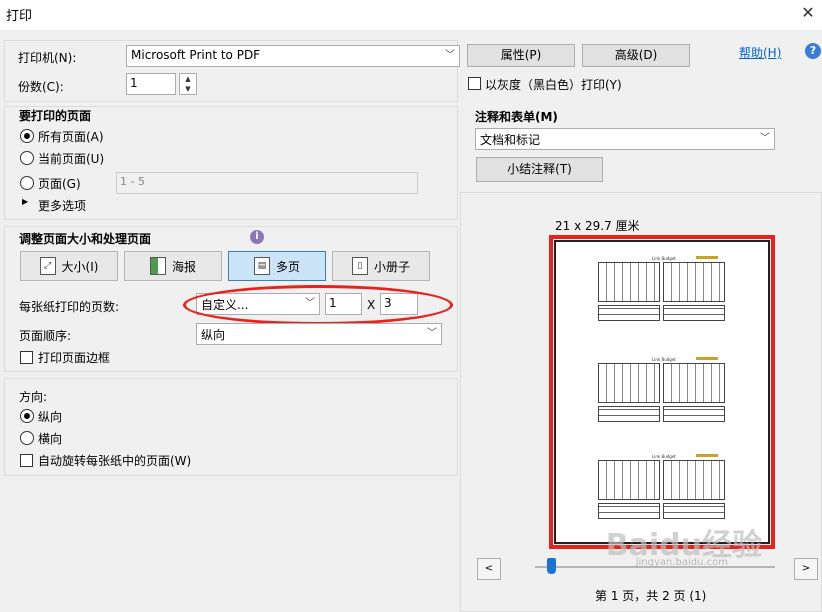  What do you see at coordinates (261, 266) in the screenshot?
I see `multiple-pages-icon: ▤` at bounding box center [261, 266].